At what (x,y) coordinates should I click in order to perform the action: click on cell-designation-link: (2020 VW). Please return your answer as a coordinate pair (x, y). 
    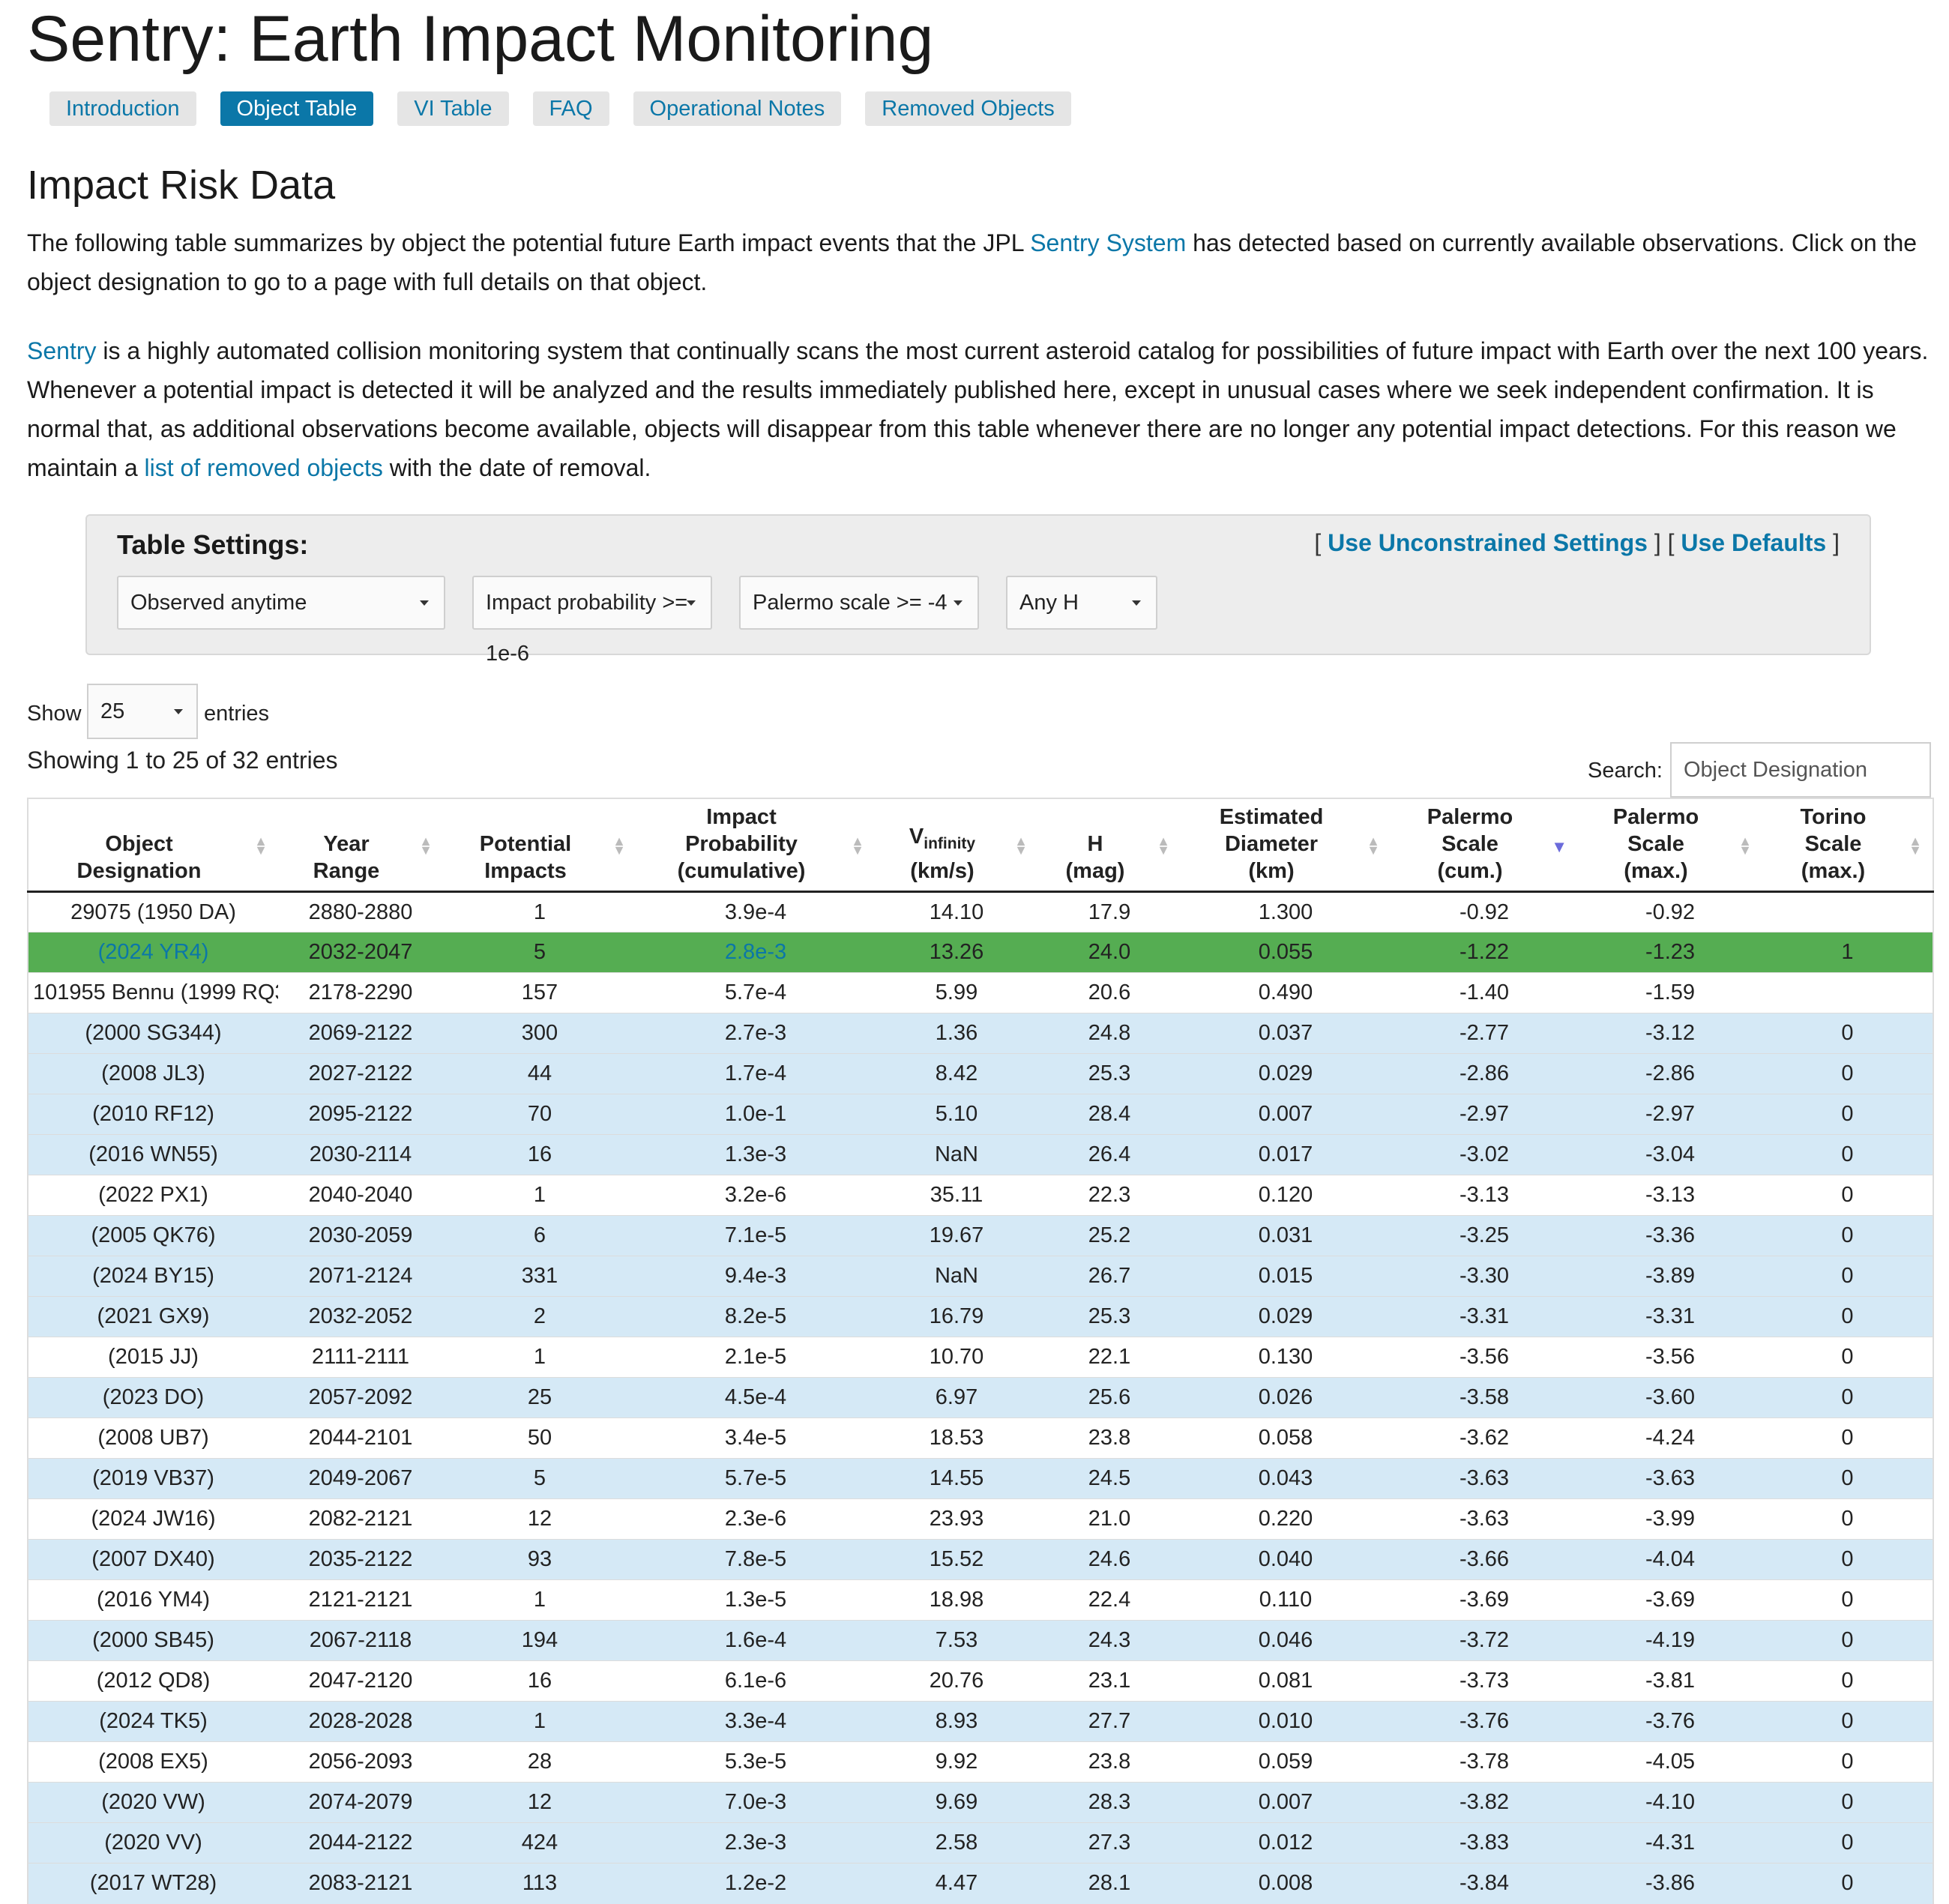
    Looking at the image, I should click on (153, 1803).